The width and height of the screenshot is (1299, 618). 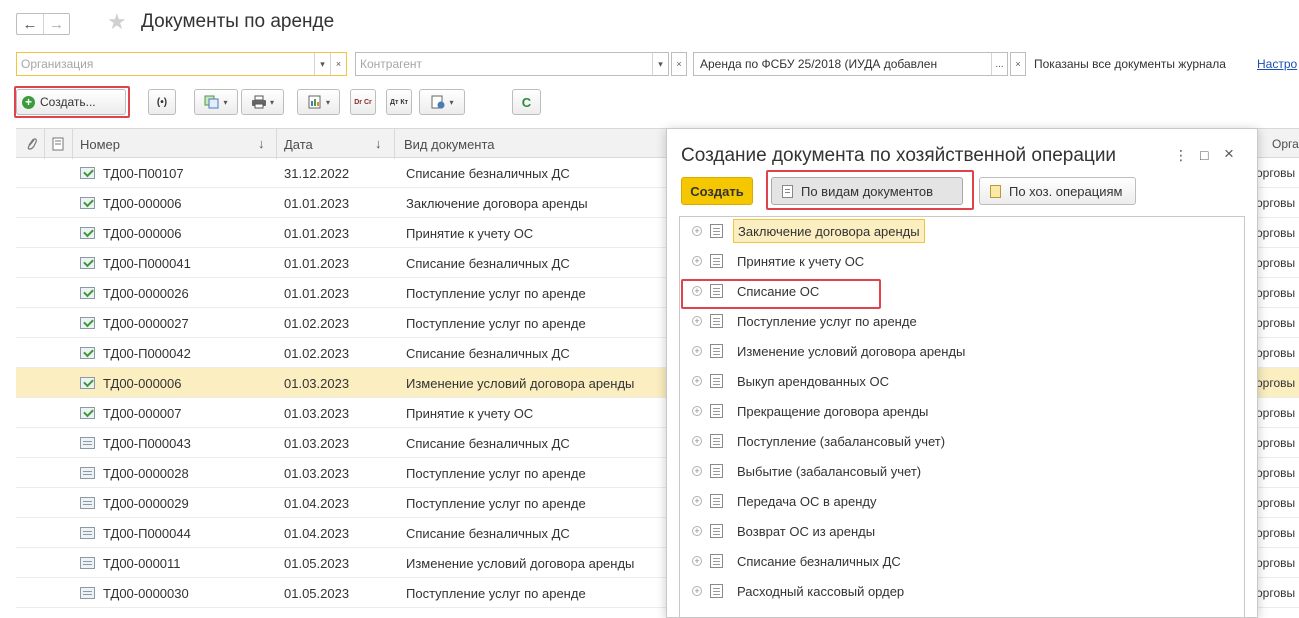 What do you see at coordinates (1181, 155) in the screenshot?
I see `more-menu-icon: ⋮` at bounding box center [1181, 155].